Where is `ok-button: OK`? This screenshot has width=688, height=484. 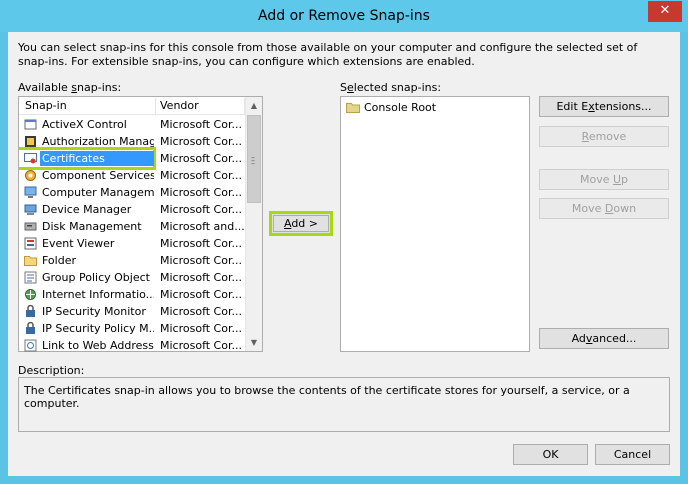 ok-button: OK is located at coordinates (550, 454).